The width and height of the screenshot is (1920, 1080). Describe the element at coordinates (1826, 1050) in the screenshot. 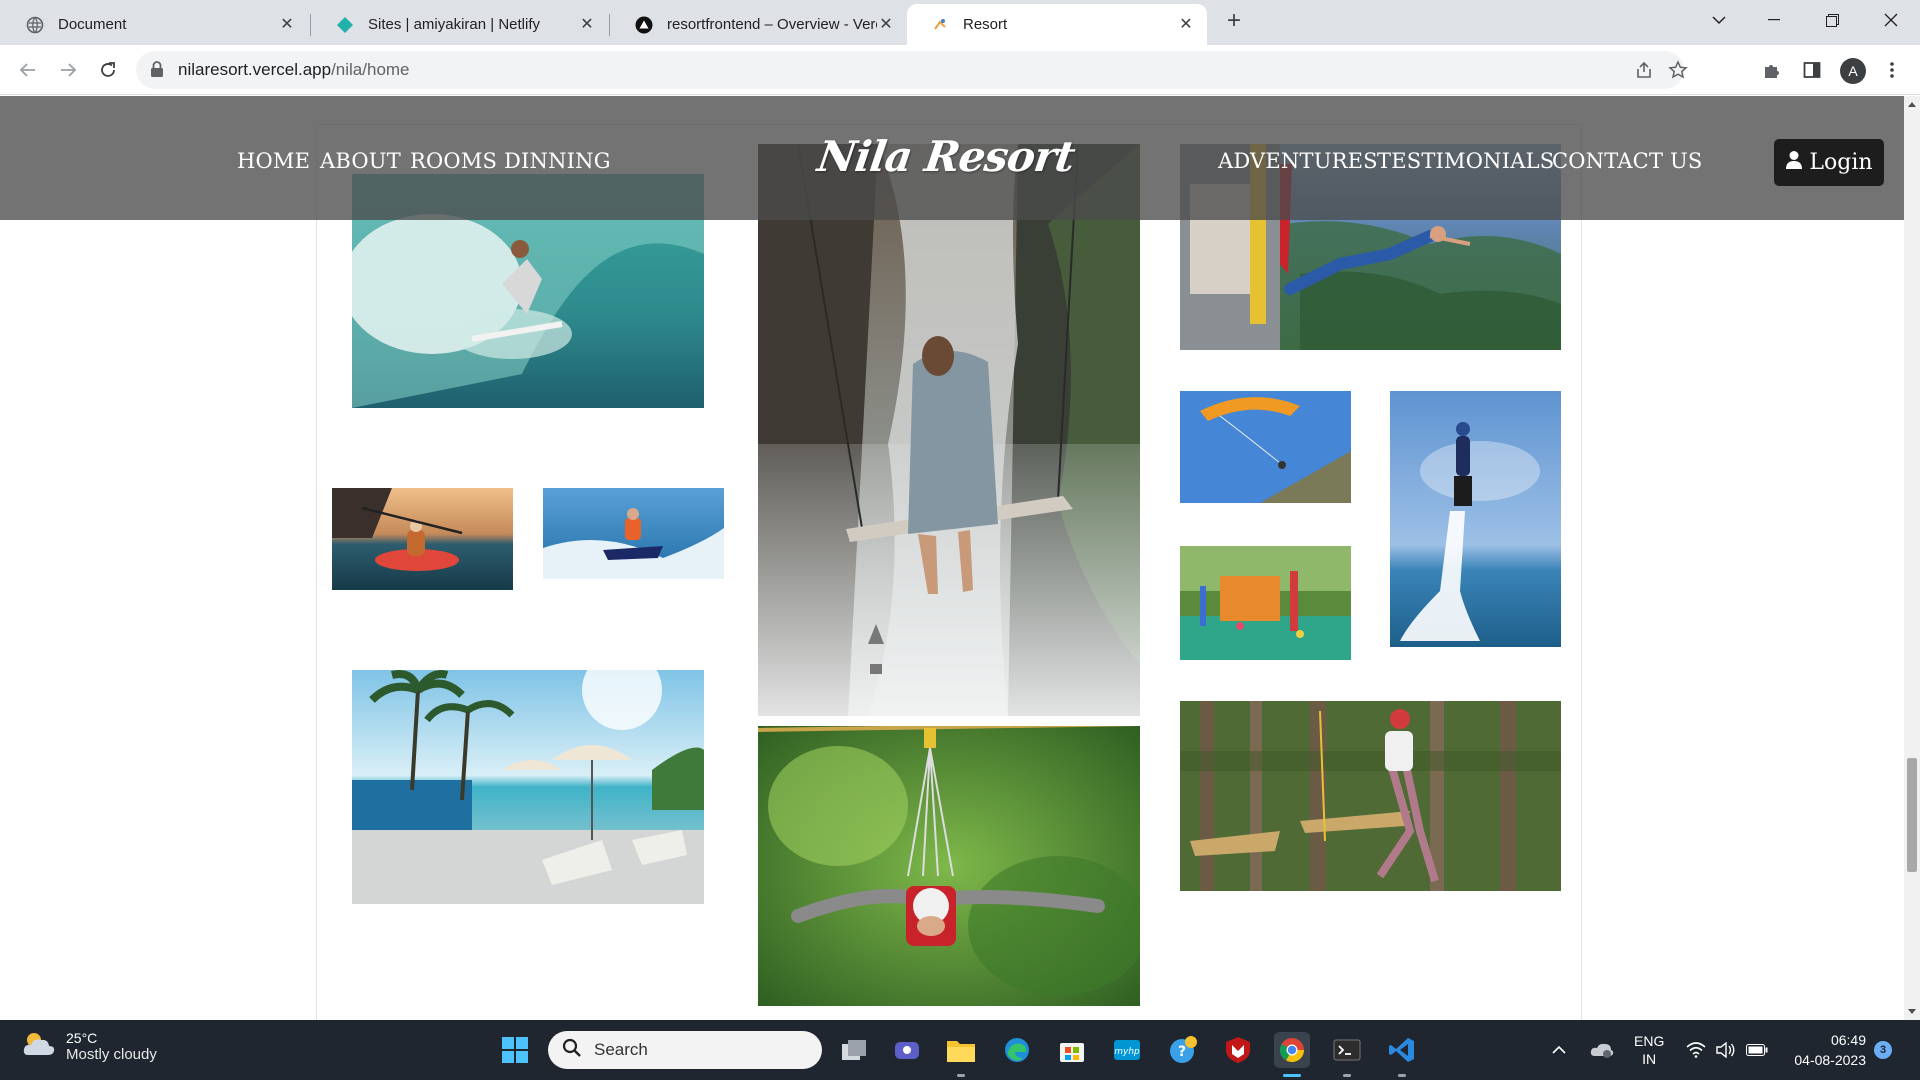

I see `taskbar-clock: 06:49 04-08-2023` at that location.